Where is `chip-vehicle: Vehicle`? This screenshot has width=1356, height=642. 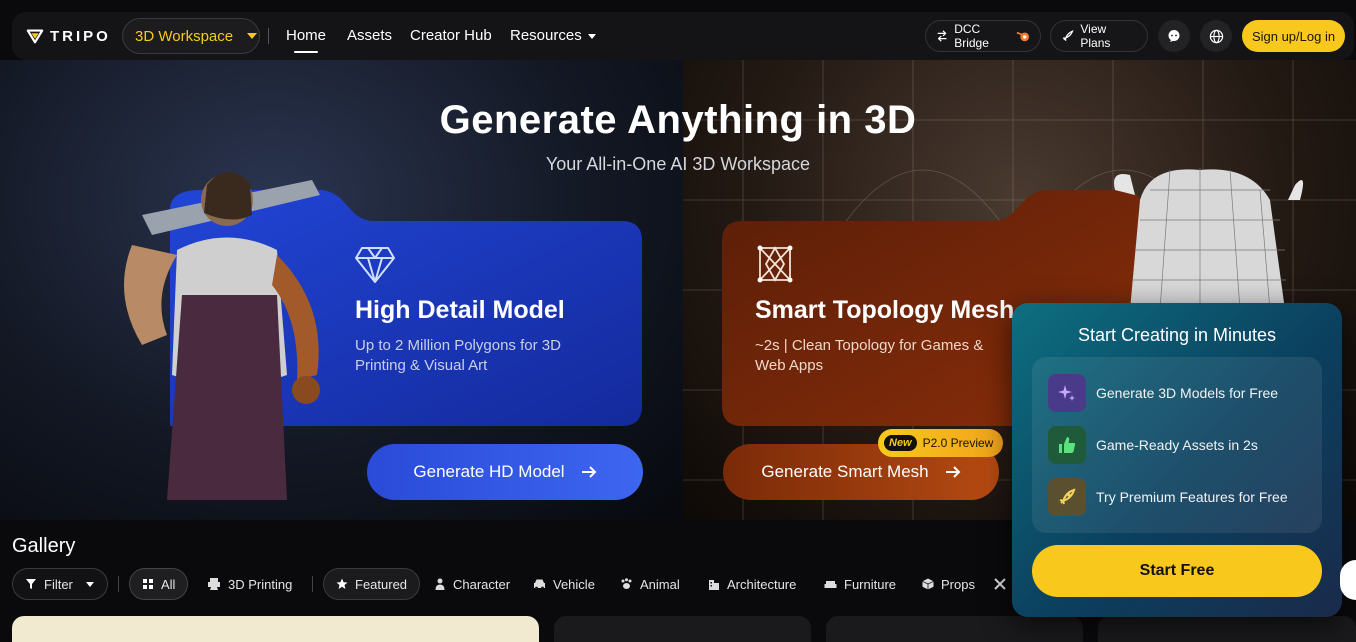
chip-vehicle: Vehicle is located at coordinates (564, 584).